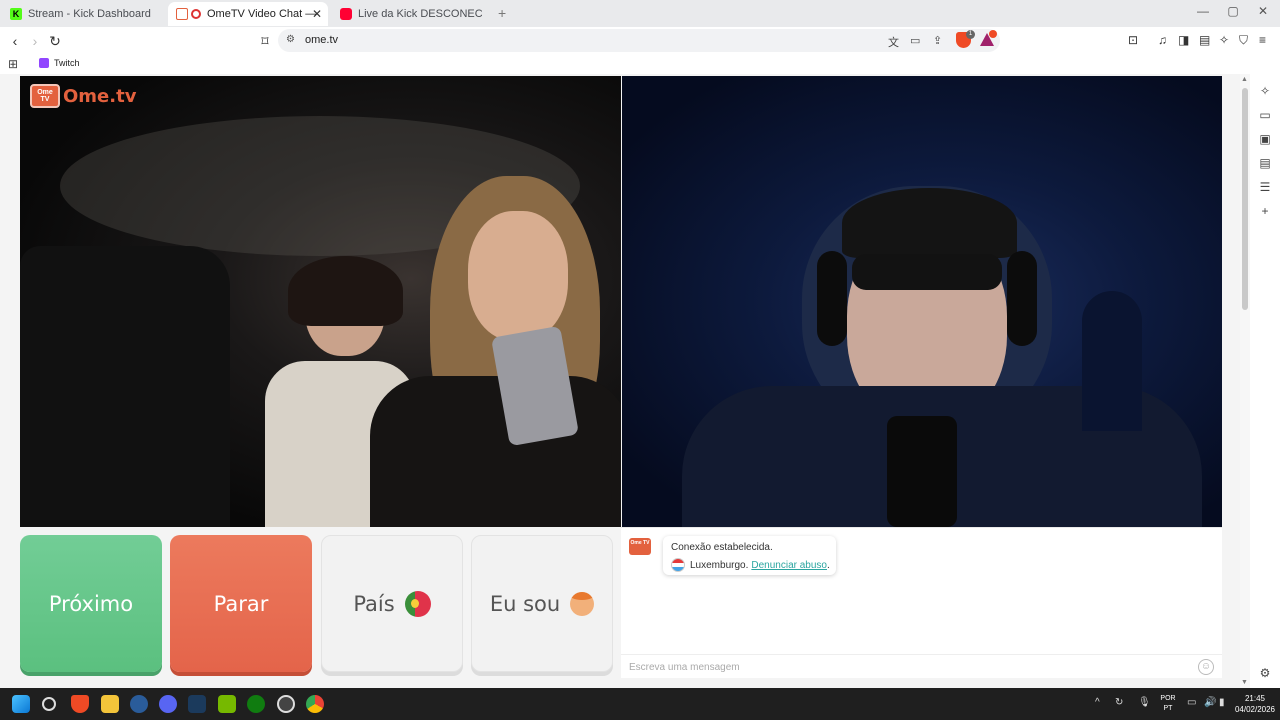 The height and width of the screenshot is (720, 1280). I want to click on network-icon: ▭, so click(1191, 702).